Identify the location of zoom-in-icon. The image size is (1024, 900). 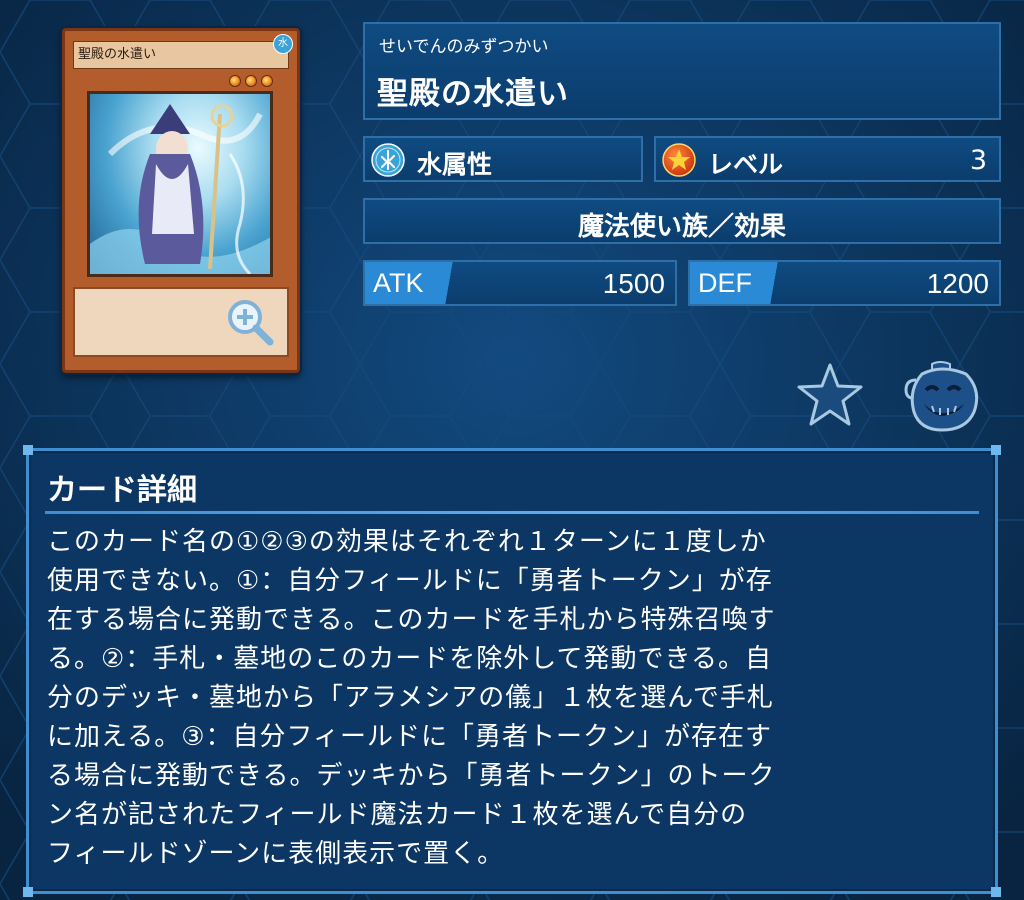
(250, 322).